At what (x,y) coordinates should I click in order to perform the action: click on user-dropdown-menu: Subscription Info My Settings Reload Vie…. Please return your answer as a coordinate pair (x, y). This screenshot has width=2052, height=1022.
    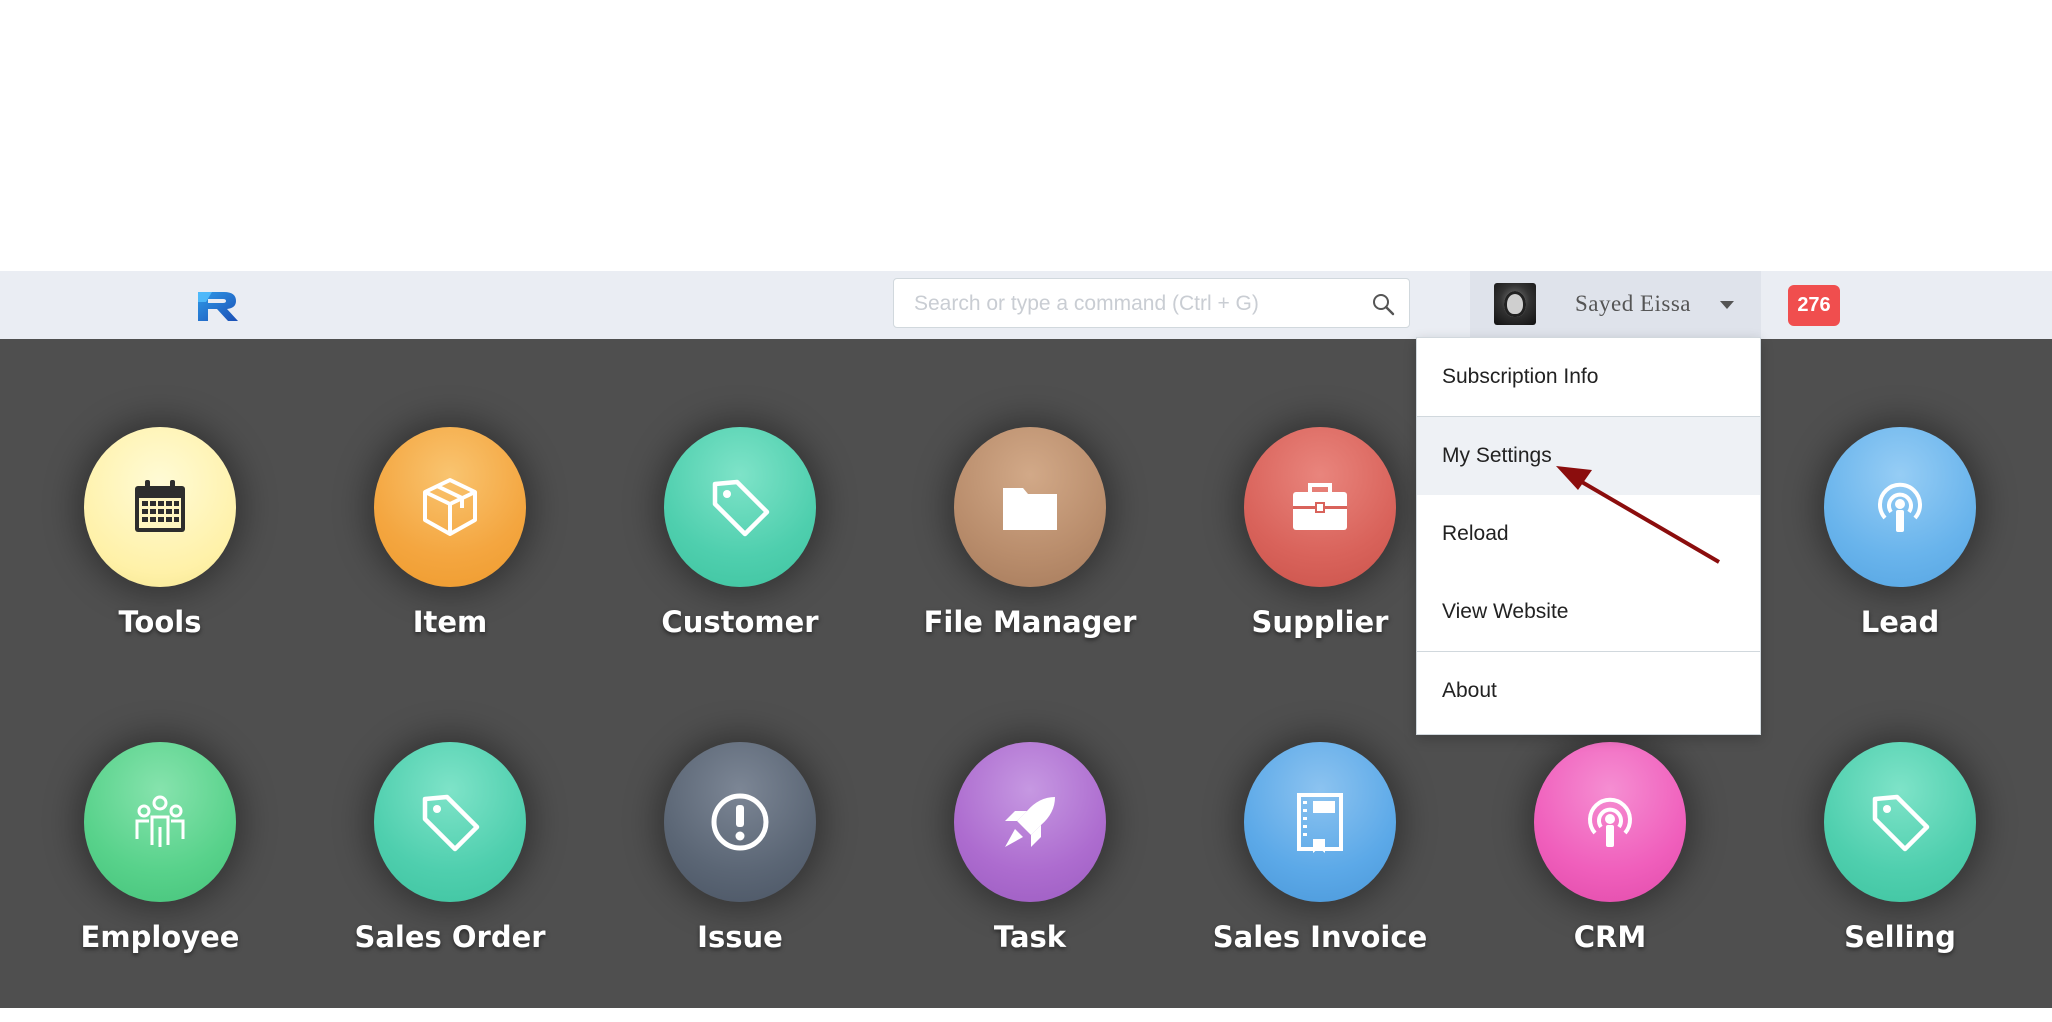
    Looking at the image, I should click on (1588, 536).